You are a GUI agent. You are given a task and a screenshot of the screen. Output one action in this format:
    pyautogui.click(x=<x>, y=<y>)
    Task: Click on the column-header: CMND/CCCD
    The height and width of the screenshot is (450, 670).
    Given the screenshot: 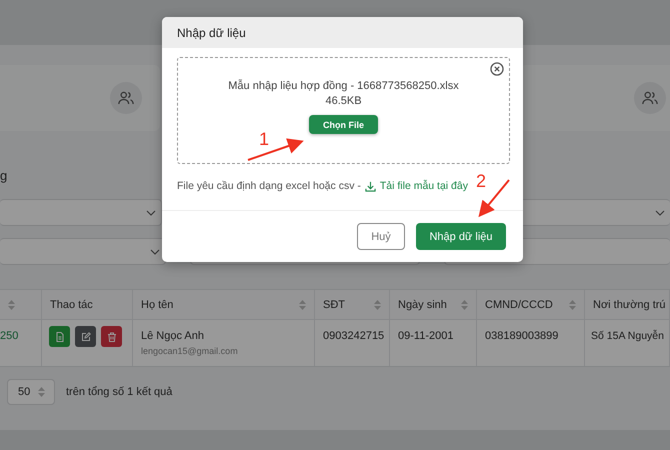 What is the action you would take?
    pyautogui.click(x=531, y=305)
    